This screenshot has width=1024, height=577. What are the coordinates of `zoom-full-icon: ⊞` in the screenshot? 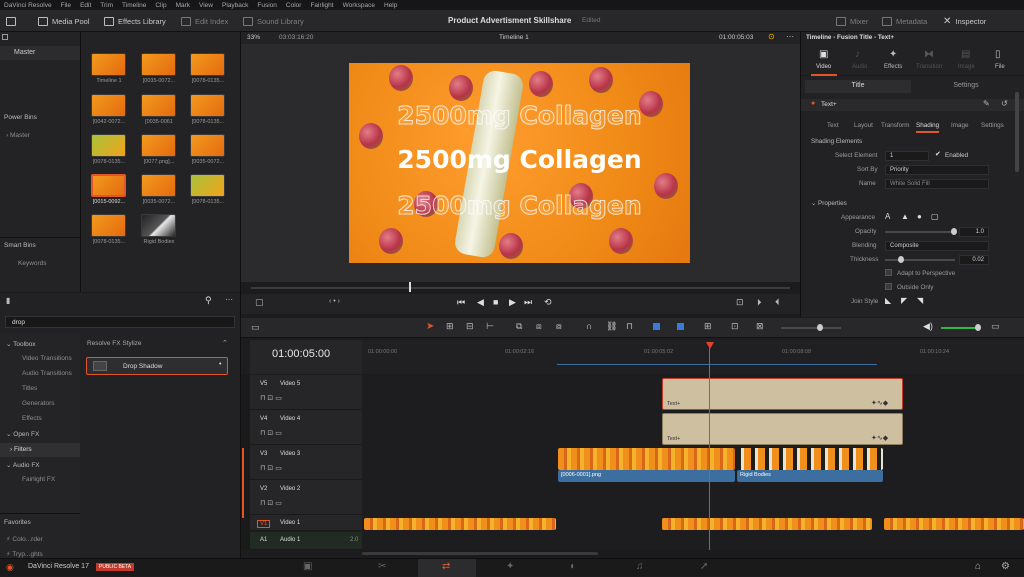 It's located at (708, 326).